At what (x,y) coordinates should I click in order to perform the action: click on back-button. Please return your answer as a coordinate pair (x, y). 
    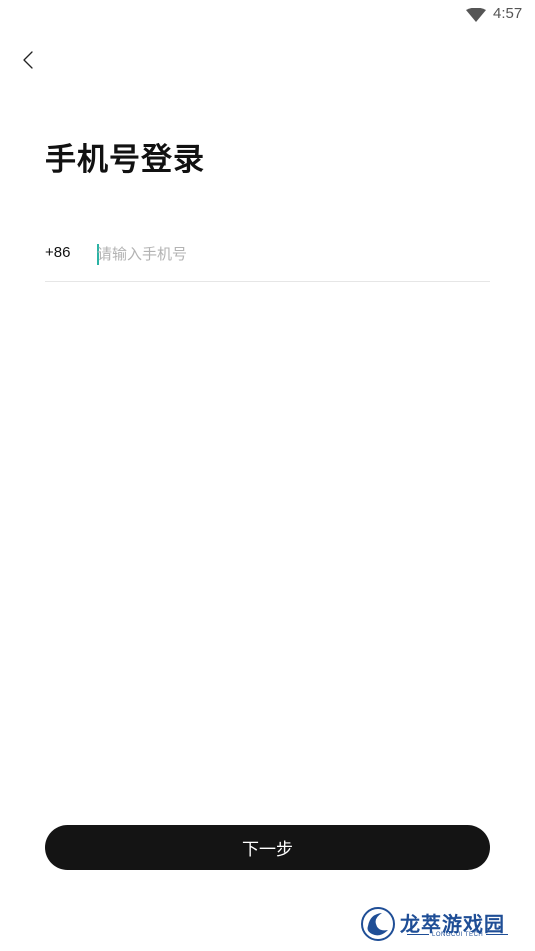
    Looking at the image, I should click on (30, 60).